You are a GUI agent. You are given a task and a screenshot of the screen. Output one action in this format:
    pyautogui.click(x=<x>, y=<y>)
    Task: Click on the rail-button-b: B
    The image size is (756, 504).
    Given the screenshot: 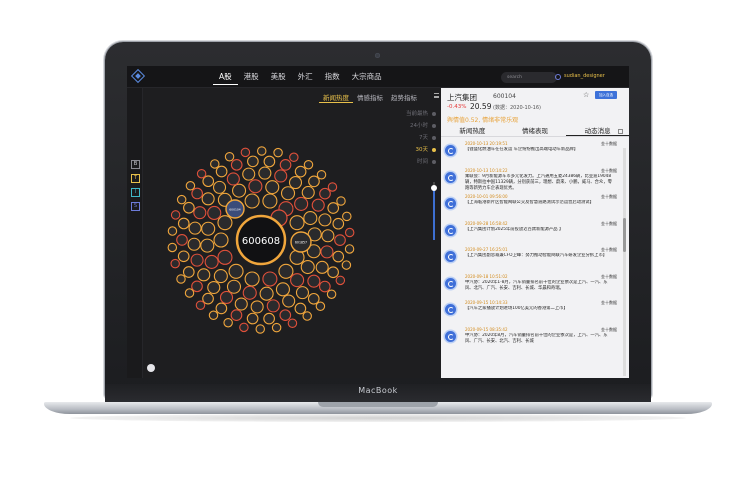 What is the action you would take?
    pyautogui.click(x=135, y=164)
    